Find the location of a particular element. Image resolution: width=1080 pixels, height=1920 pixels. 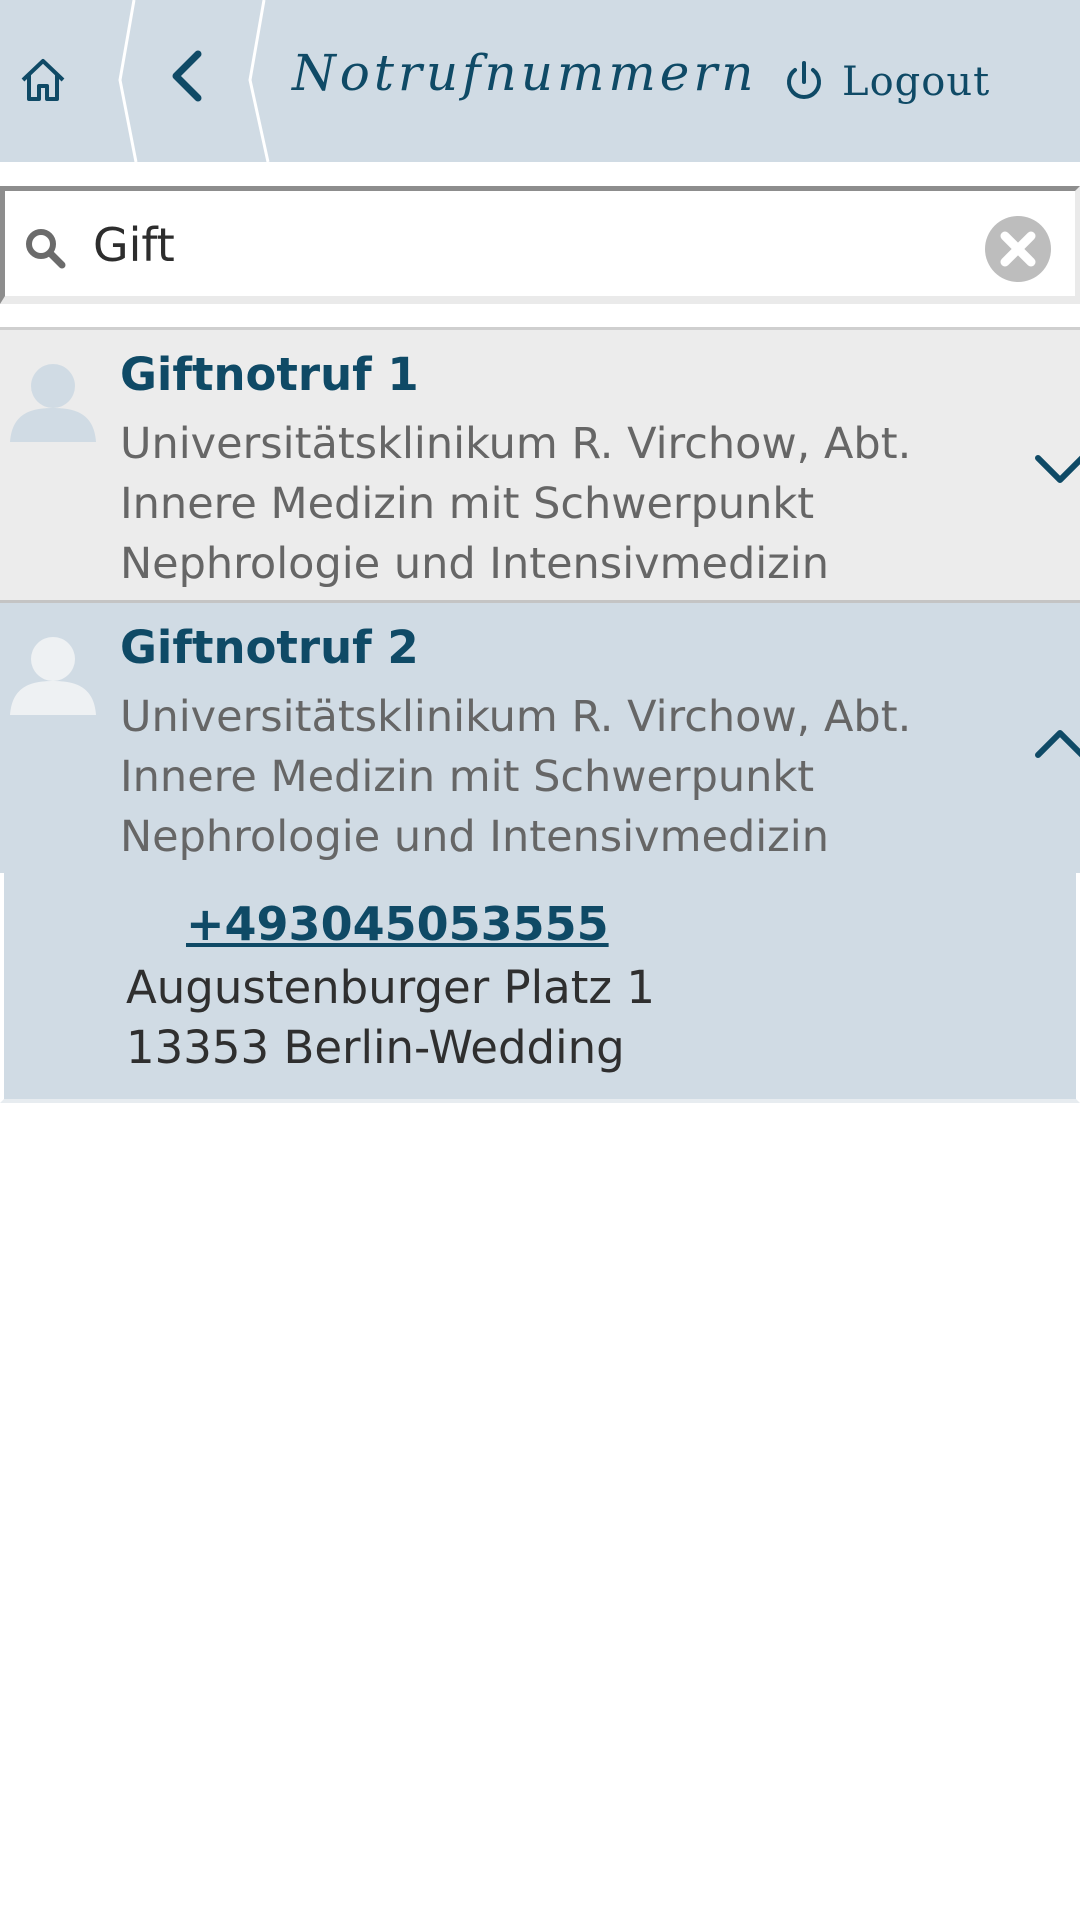

home-icon is located at coordinates (43, 80).